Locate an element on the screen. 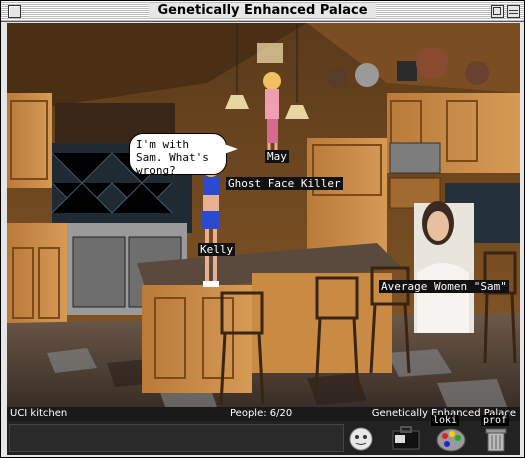 The height and width of the screenshot is (458, 525). avatar-name-sam: Average Women "Sam" is located at coordinates (444, 286).